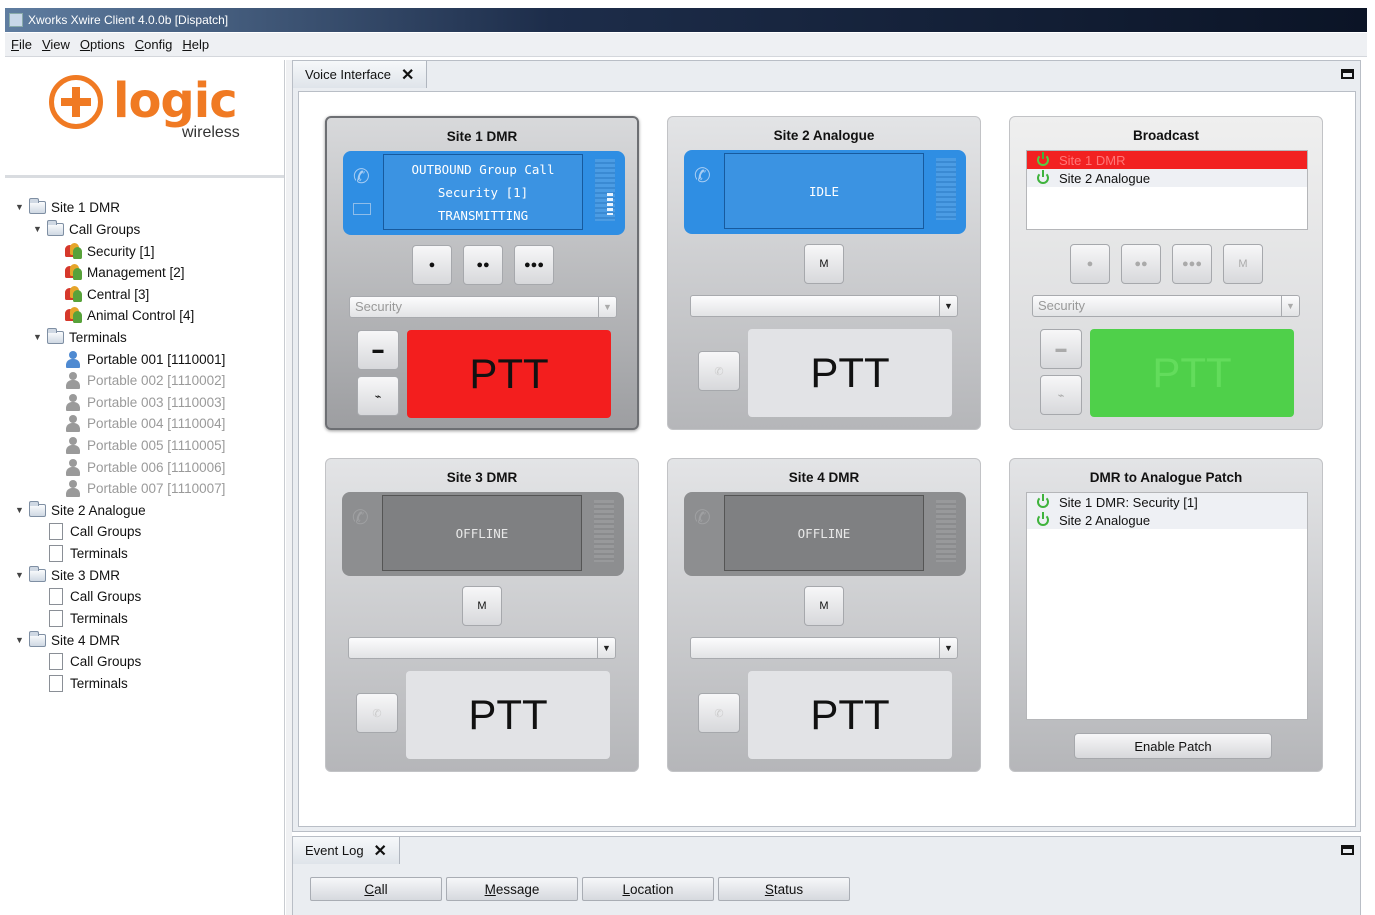  What do you see at coordinates (648, 889) in the screenshot?
I see `location-filter-button: Location` at bounding box center [648, 889].